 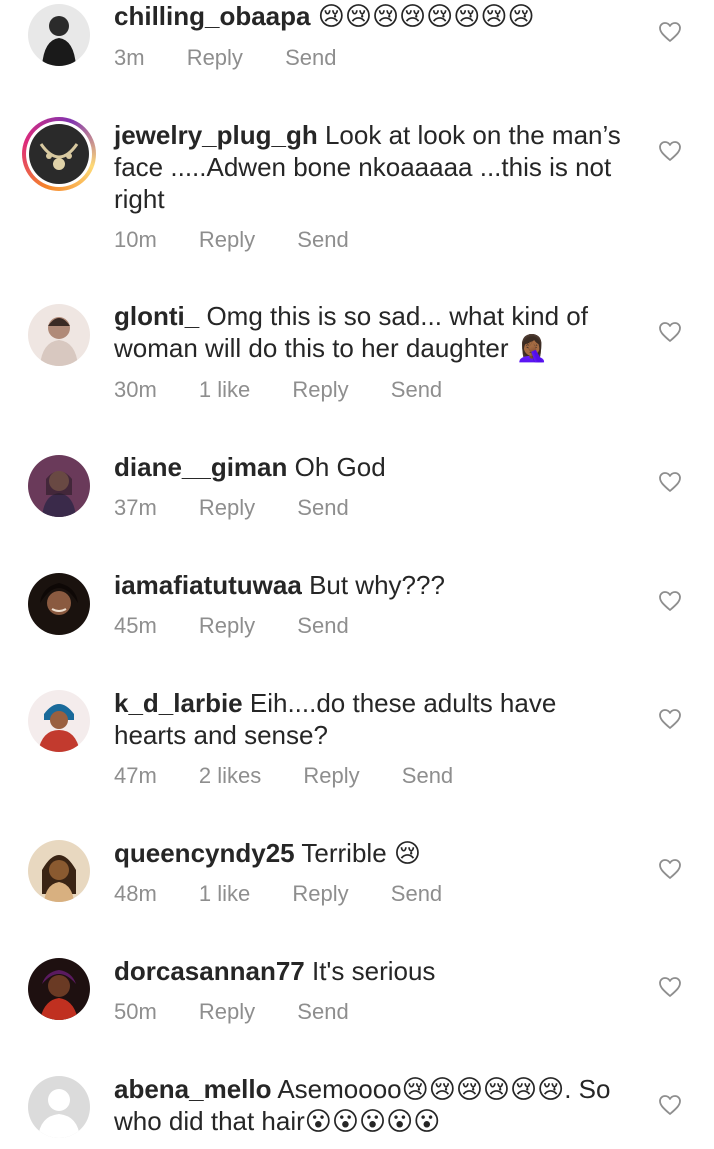 I want to click on comment-time: 10m, so click(x=135, y=239).